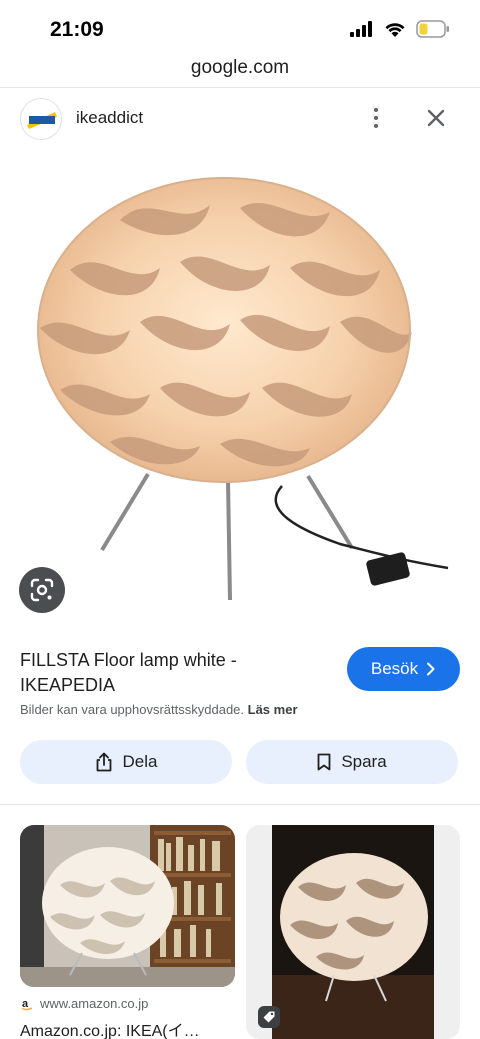 The image size is (480, 1039). What do you see at coordinates (394, 668) in the screenshot?
I see `visit-label: Besök` at bounding box center [394, 668].